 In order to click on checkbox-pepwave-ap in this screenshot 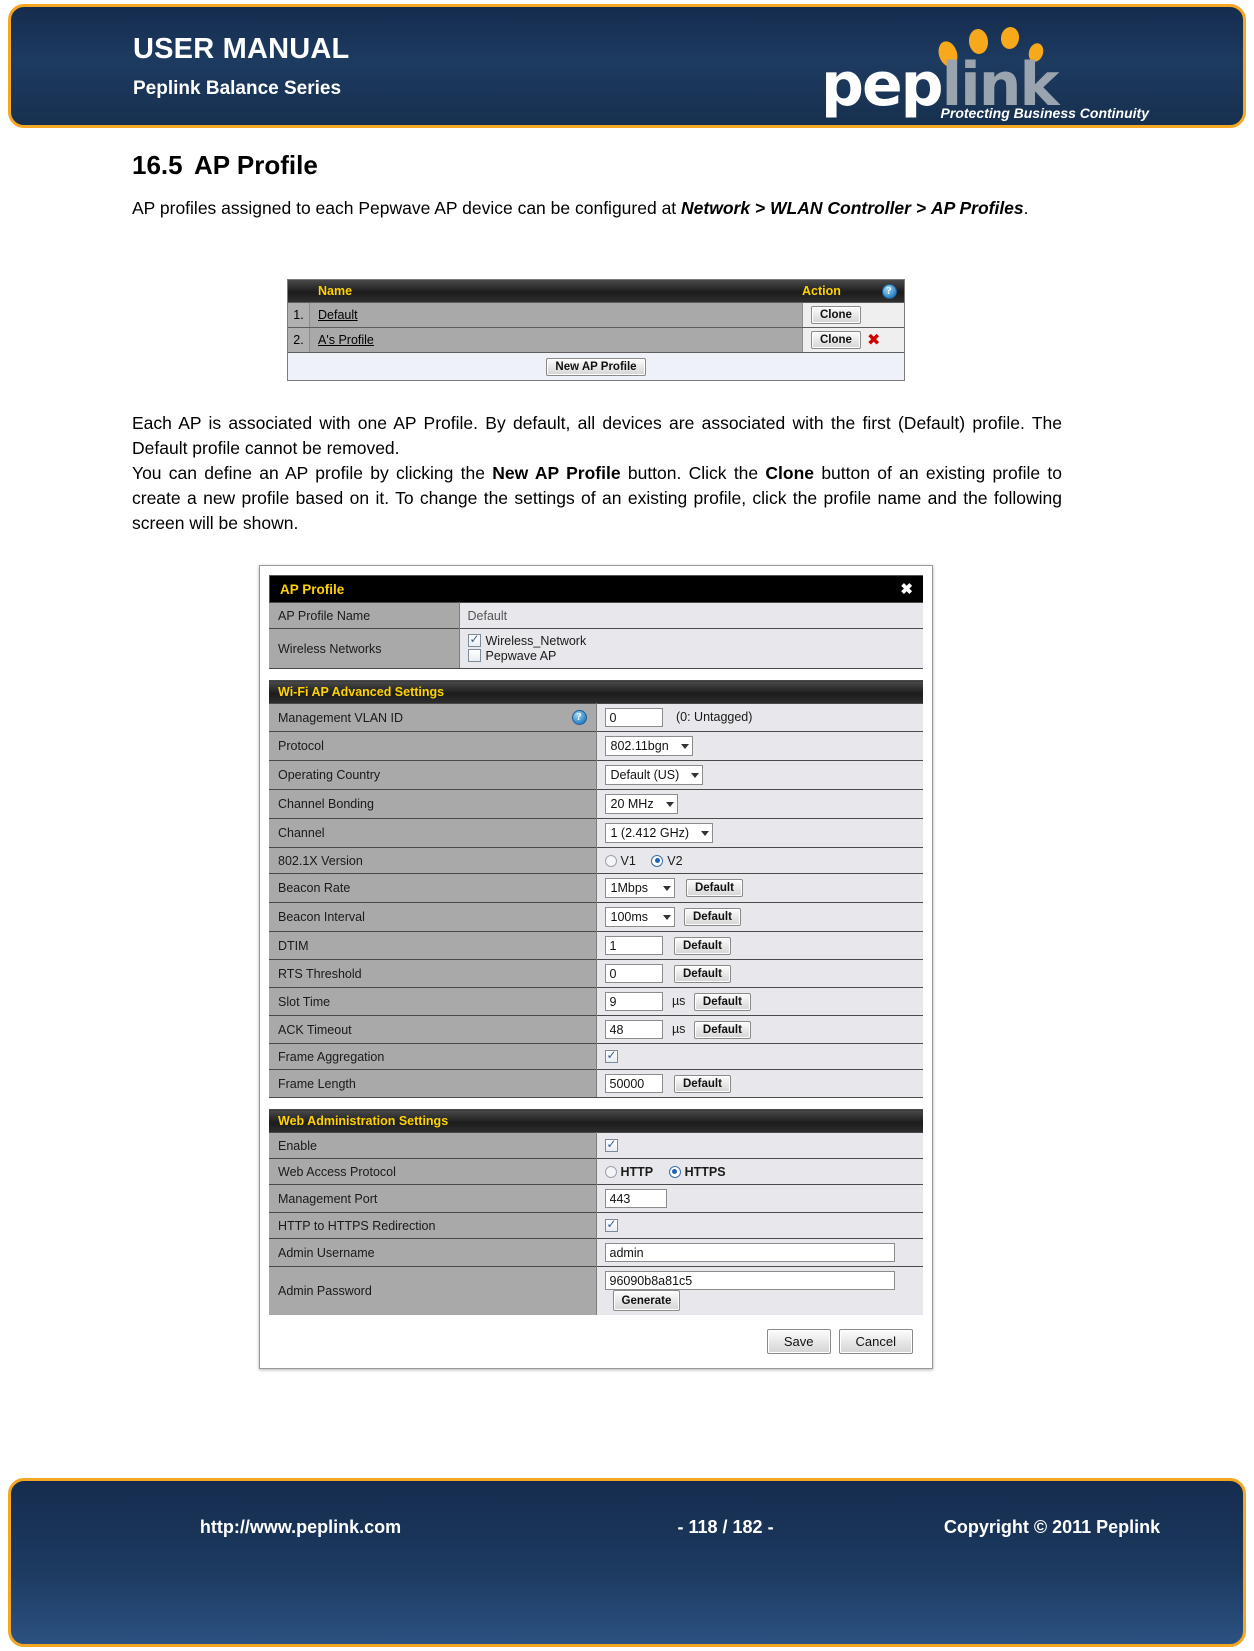, I will do `click(474, 655)`.